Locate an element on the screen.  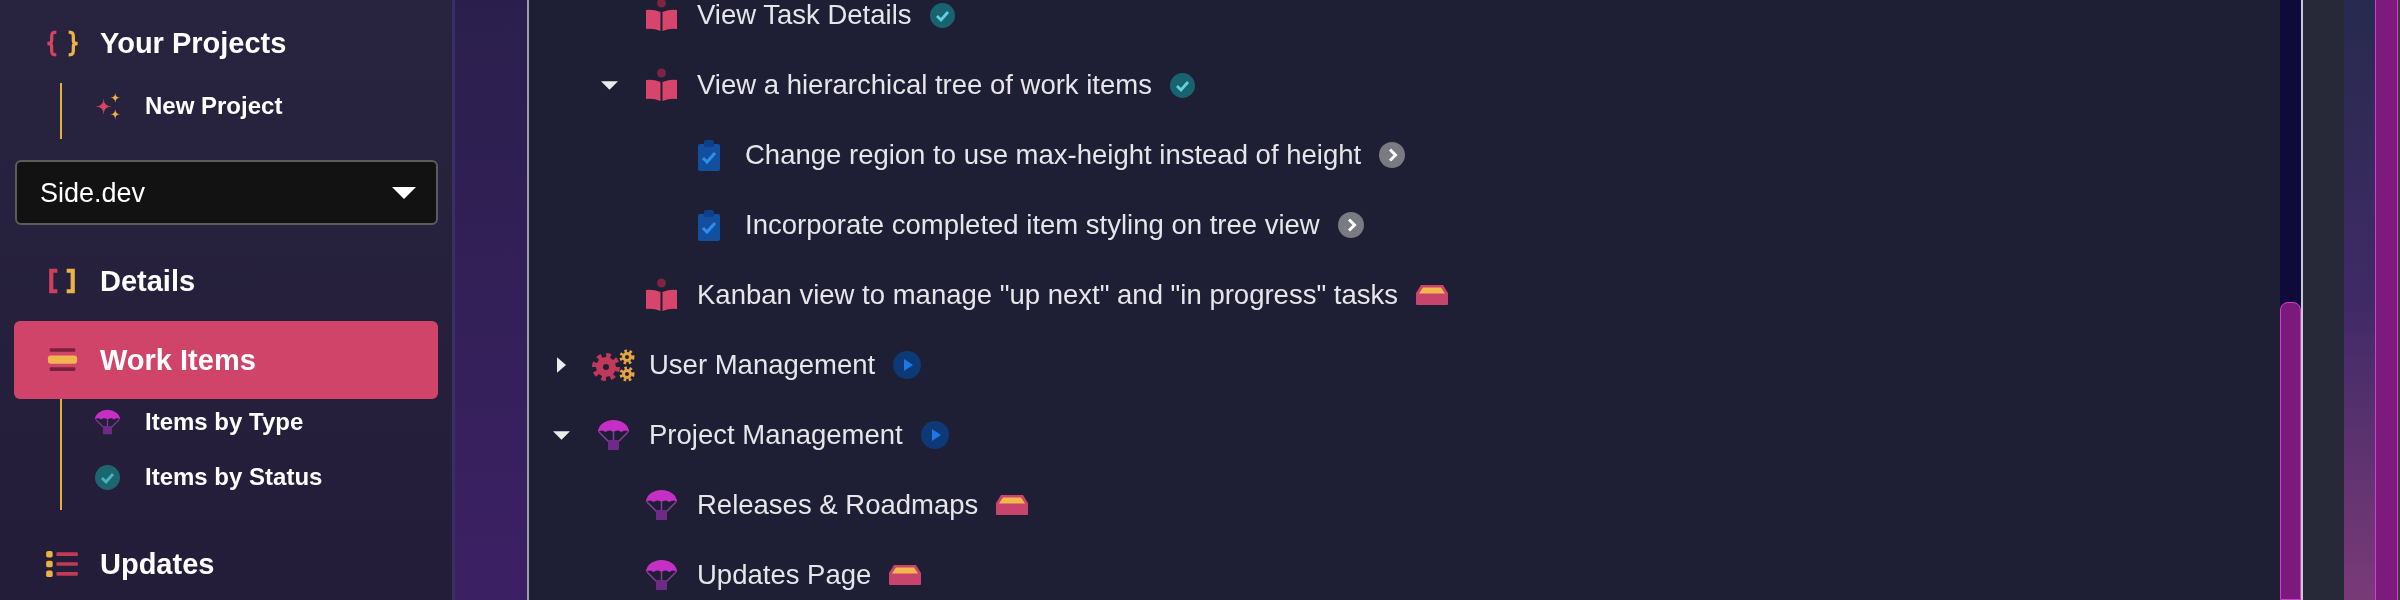
tree-item-label: Updates Page is located at coordinates (784, 575).